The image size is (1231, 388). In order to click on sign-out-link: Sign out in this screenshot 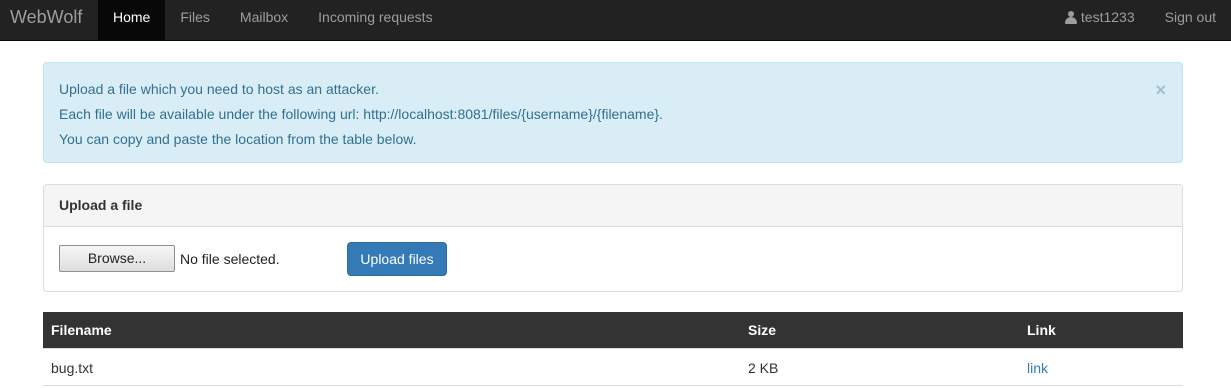, I will do `click(1190, 17)`.